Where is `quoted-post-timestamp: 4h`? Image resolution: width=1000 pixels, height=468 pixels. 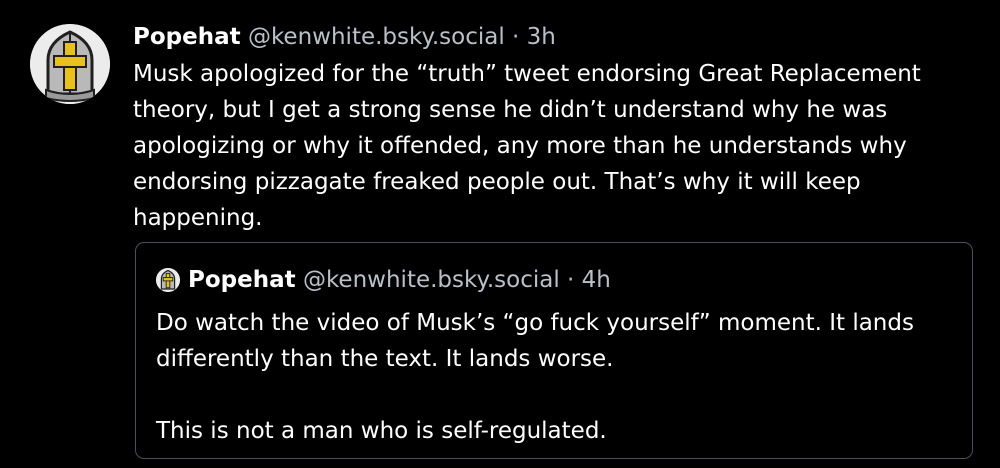
quoted-post-timestamp: 4h is located at coordinates (596, 280).